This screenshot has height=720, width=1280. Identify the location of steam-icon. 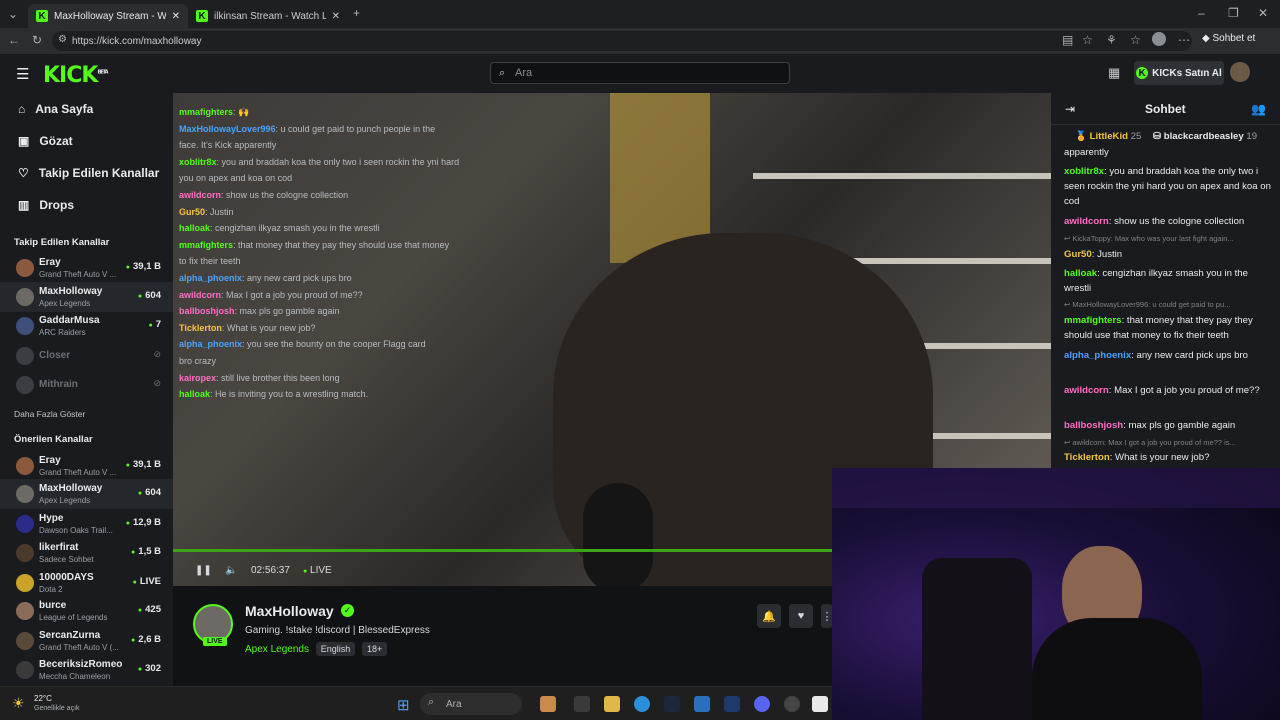
(672, 704).